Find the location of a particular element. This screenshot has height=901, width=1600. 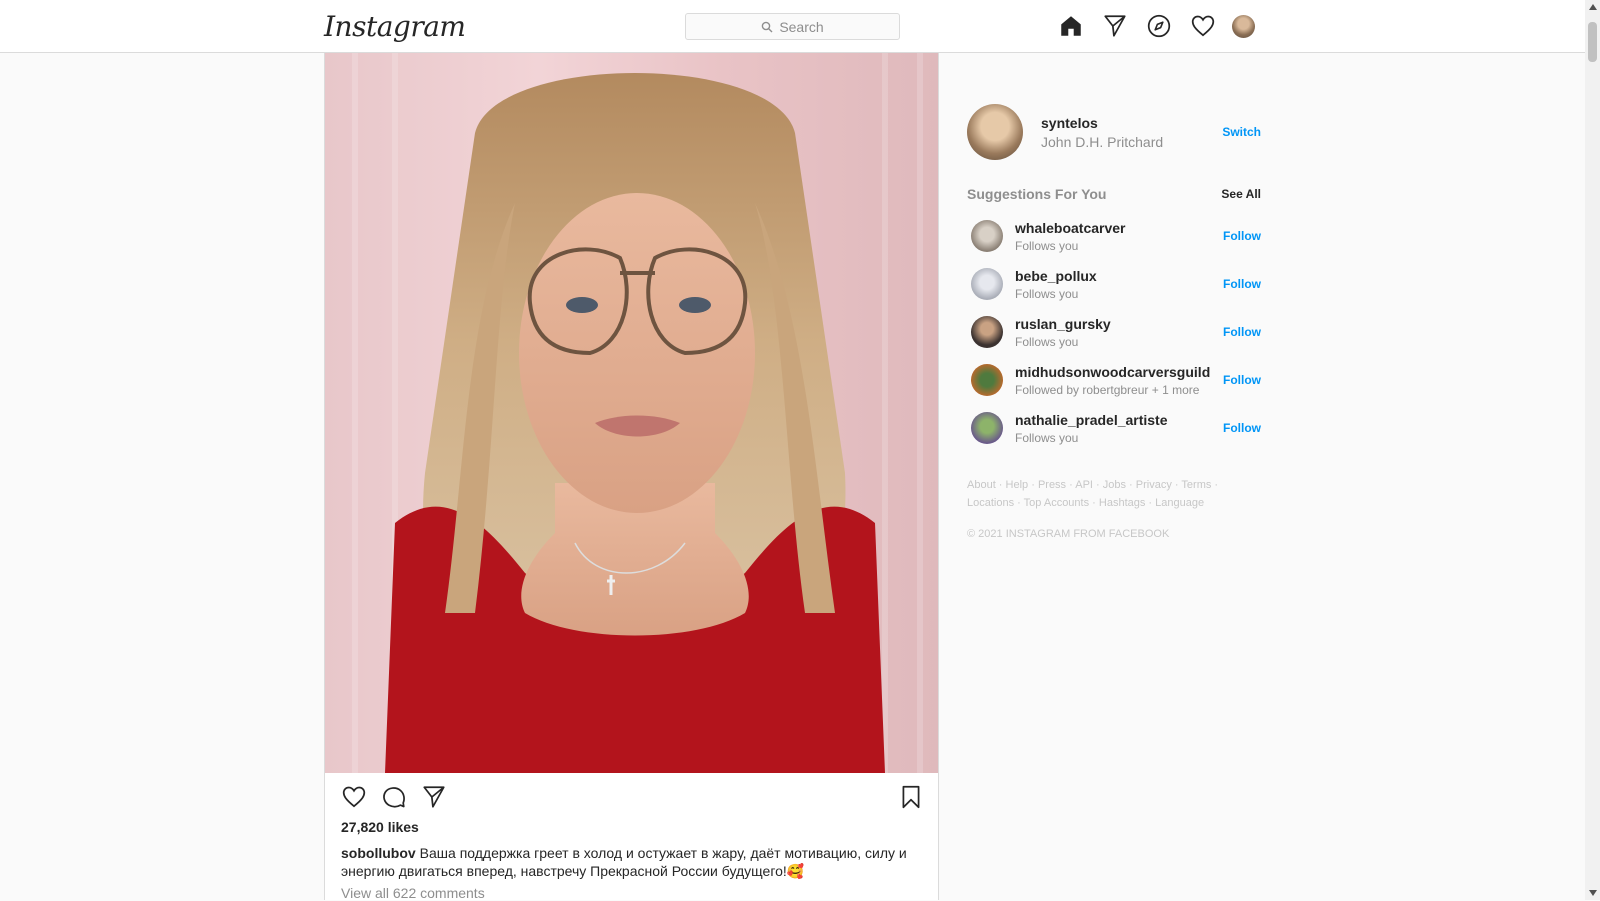

suggestion-username: midhudsonwoodcarversguild is located at coordinates (1119, 372).